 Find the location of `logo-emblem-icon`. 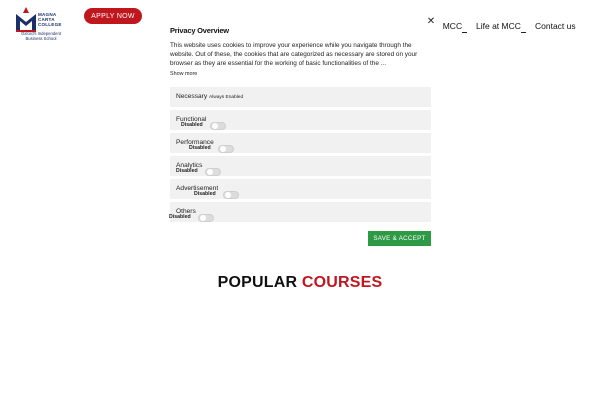

logo-emblem-icon is located at coordinates (26, 19).